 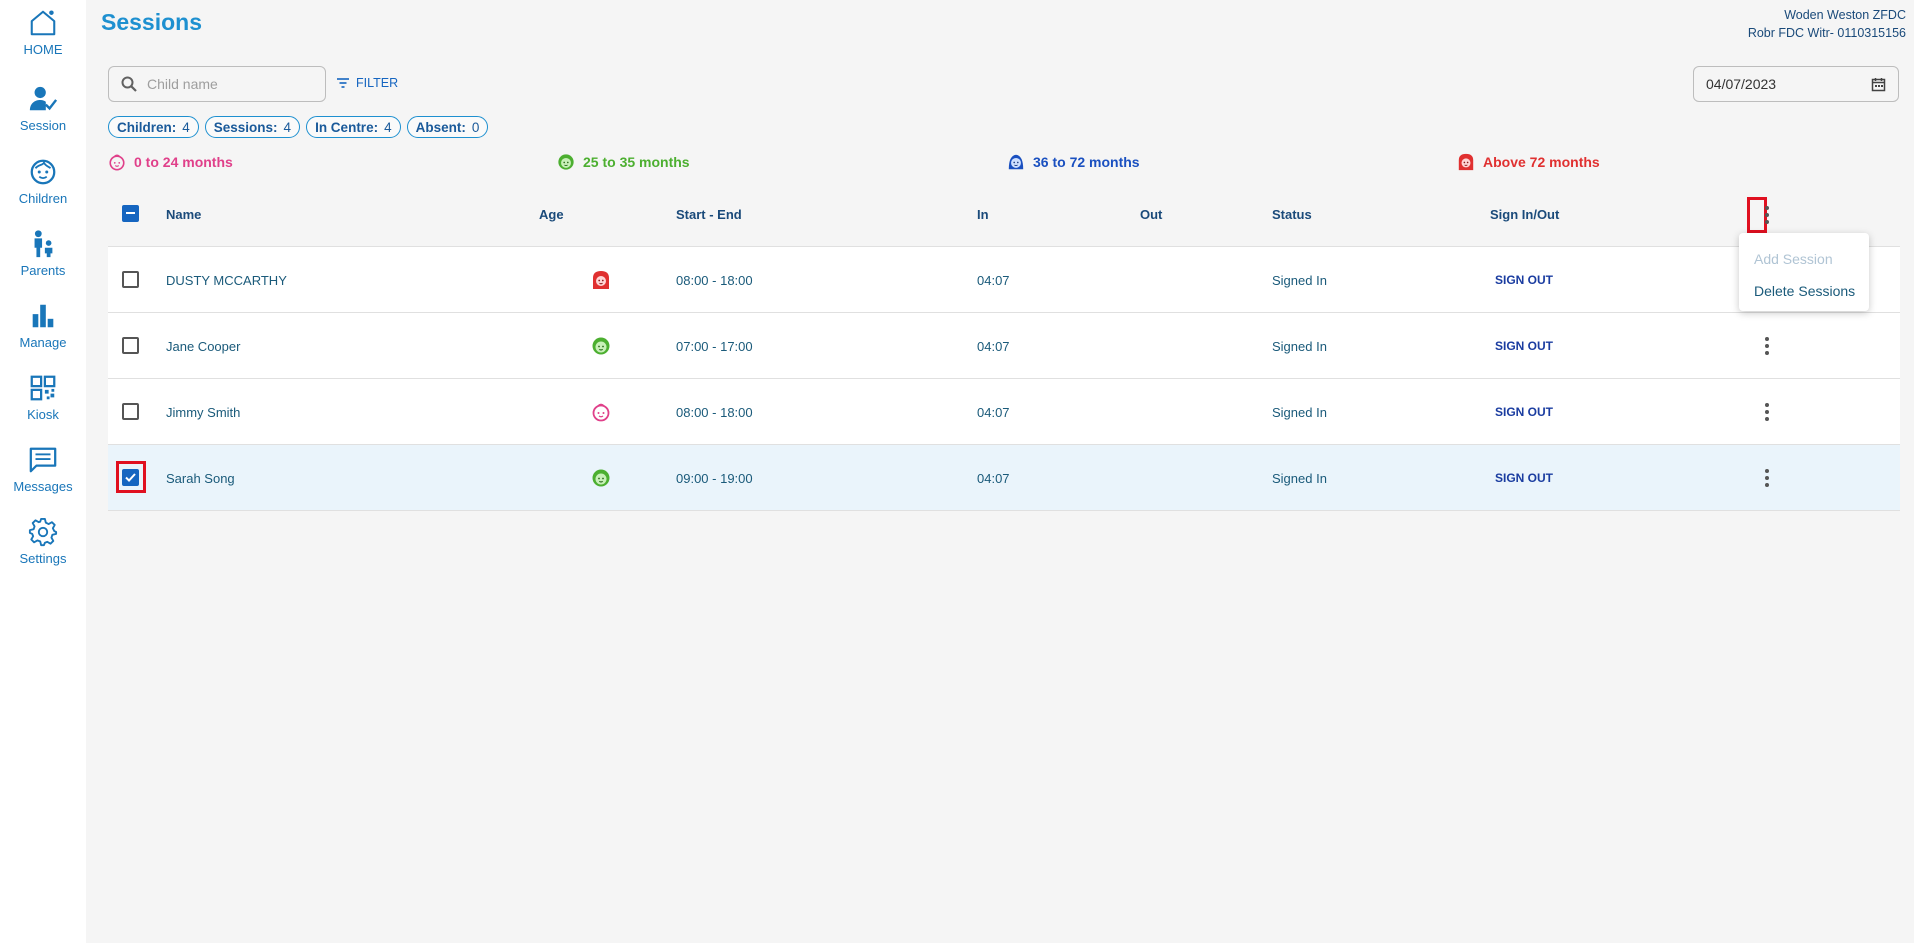 I want to click on checkmark-icon, so click(x=130, y=477).